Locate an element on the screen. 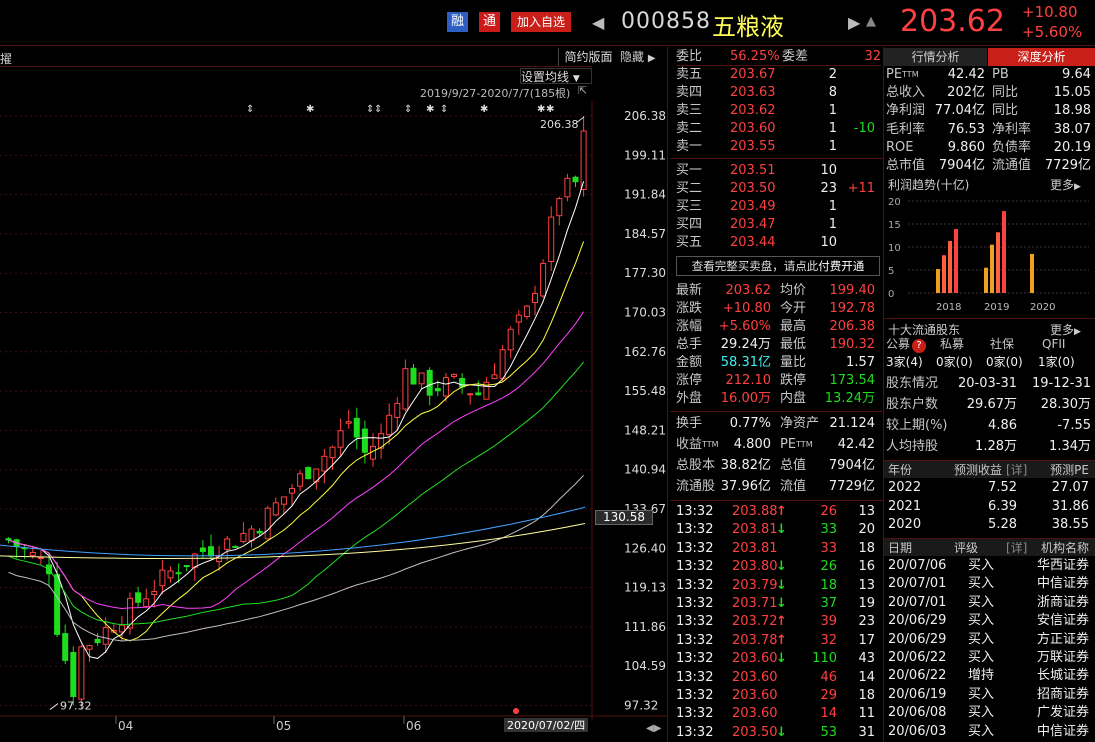 Image resolution: width=1095 pixels, height=742 pixels. bids-row: 买二 203.50 23 +11 is located at coordinates (778, 189).